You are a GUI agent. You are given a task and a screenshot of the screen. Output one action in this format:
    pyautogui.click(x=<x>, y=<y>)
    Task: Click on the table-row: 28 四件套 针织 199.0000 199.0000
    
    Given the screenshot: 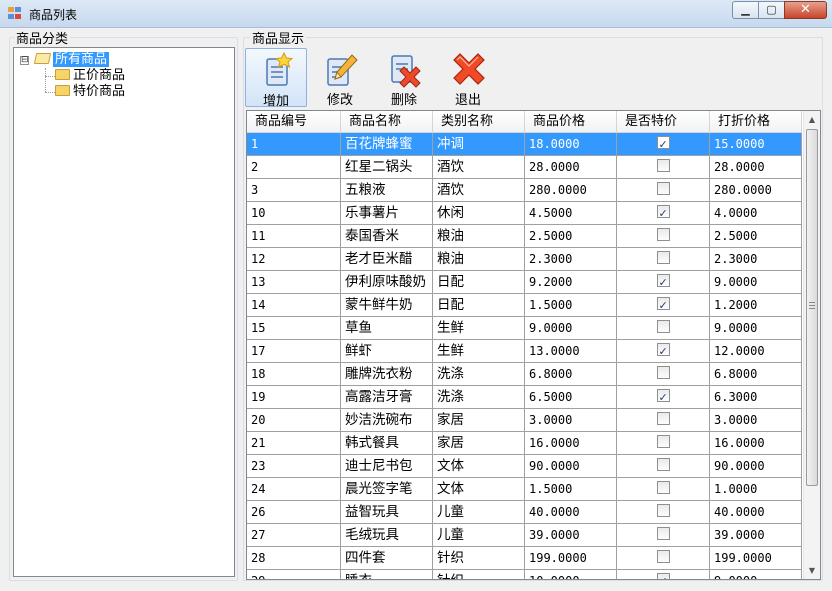 What is the action you would take?
    pyautogui.click(x=524, y=558)
    